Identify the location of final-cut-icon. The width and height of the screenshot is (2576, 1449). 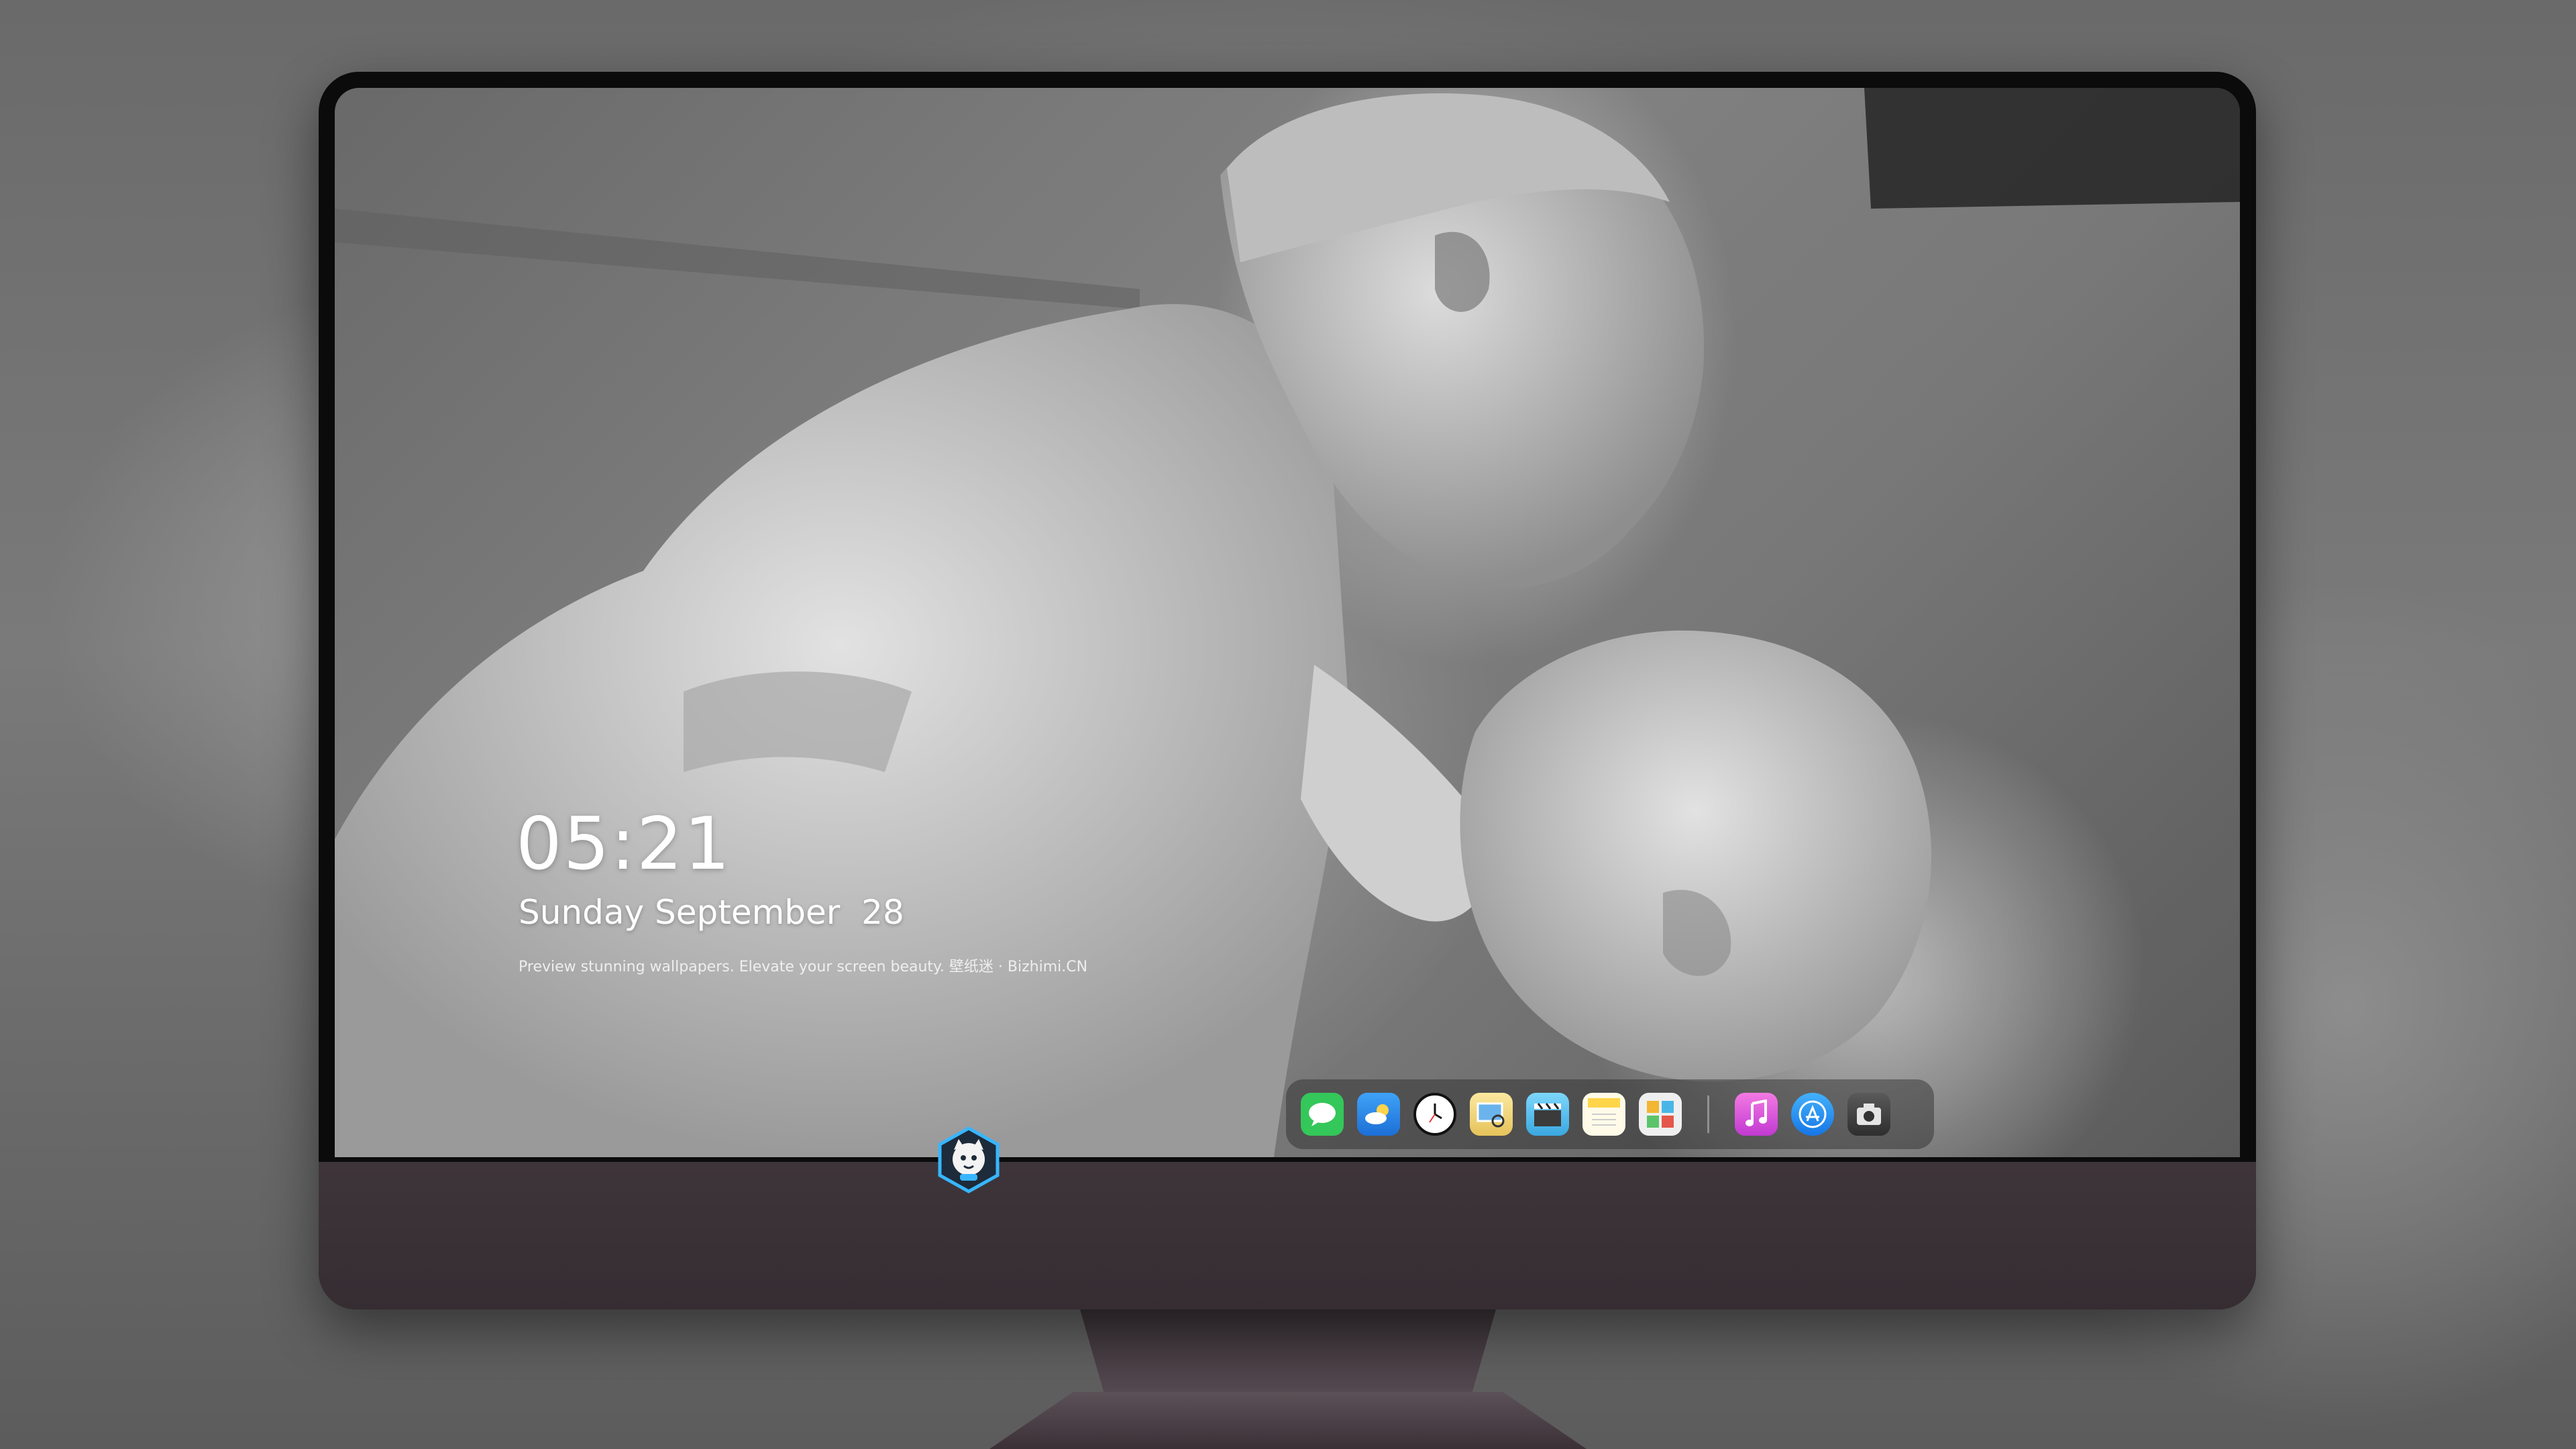
(1547, 1114).